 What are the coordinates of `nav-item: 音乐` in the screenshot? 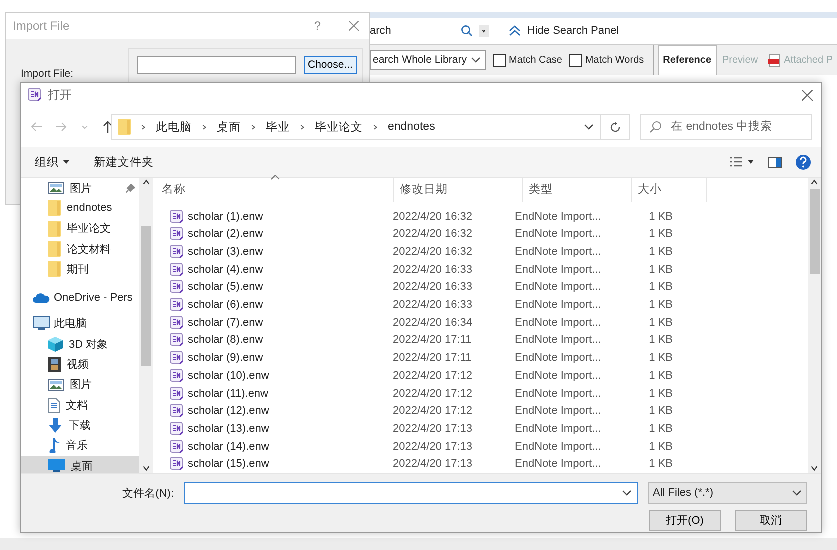 It's located at (80, 446).